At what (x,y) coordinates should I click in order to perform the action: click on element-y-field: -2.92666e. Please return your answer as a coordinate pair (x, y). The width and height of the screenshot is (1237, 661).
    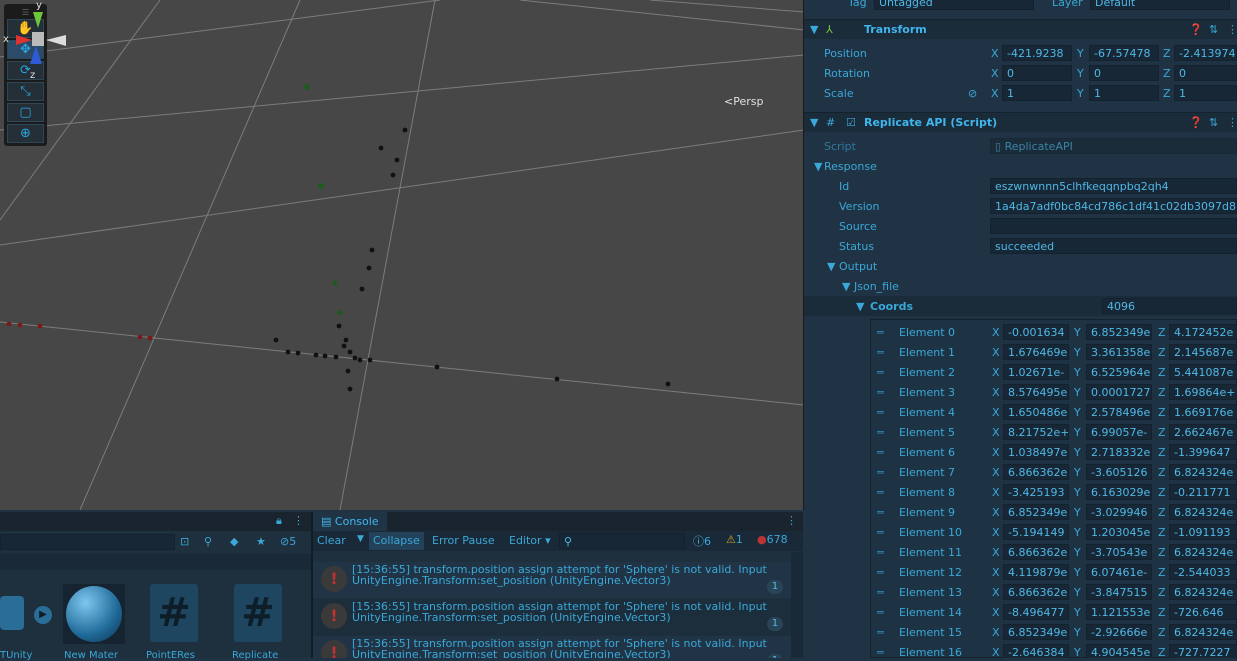
    Looking at the image, I should click on (1119, 632).